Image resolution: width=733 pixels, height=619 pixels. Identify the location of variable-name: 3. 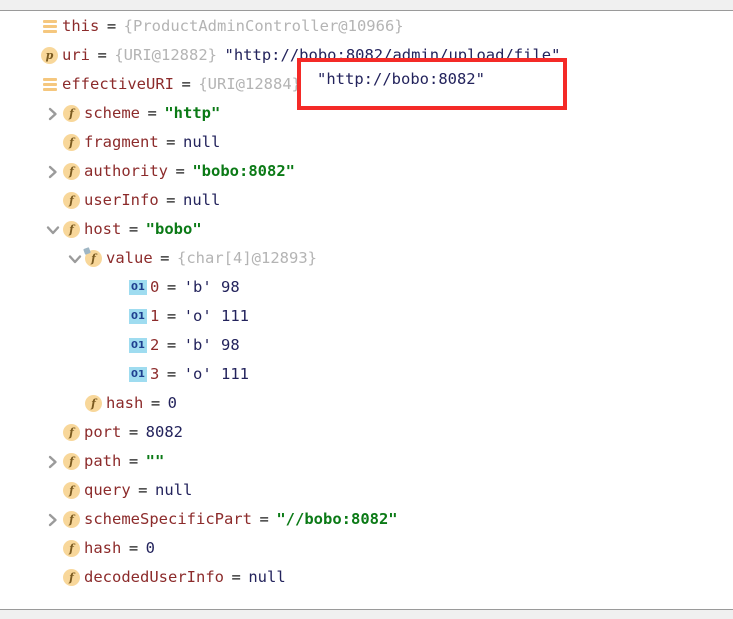
(155, 374).